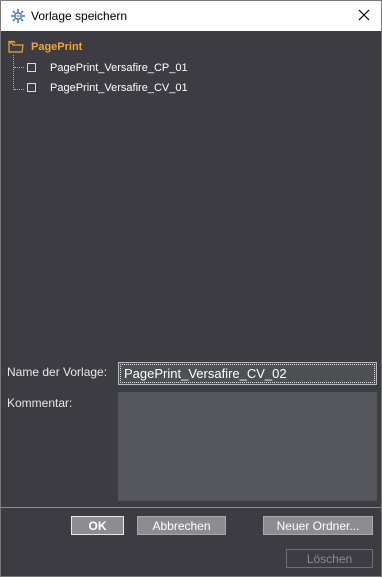  I want to click on template-name-input, so click(247, 373).